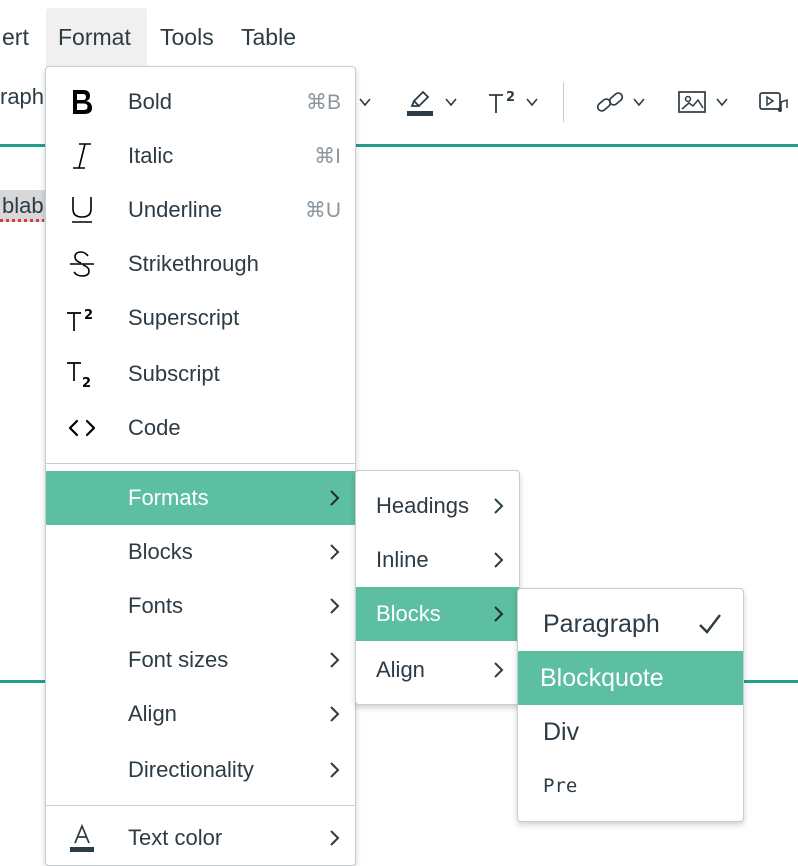 Image resolution: width=798 pixels, height=866 pixels. What do you see at coordinates (422, 505) in the screenshot?
I see `submenu-item-label: Headings` at bounding box center [422, 505].